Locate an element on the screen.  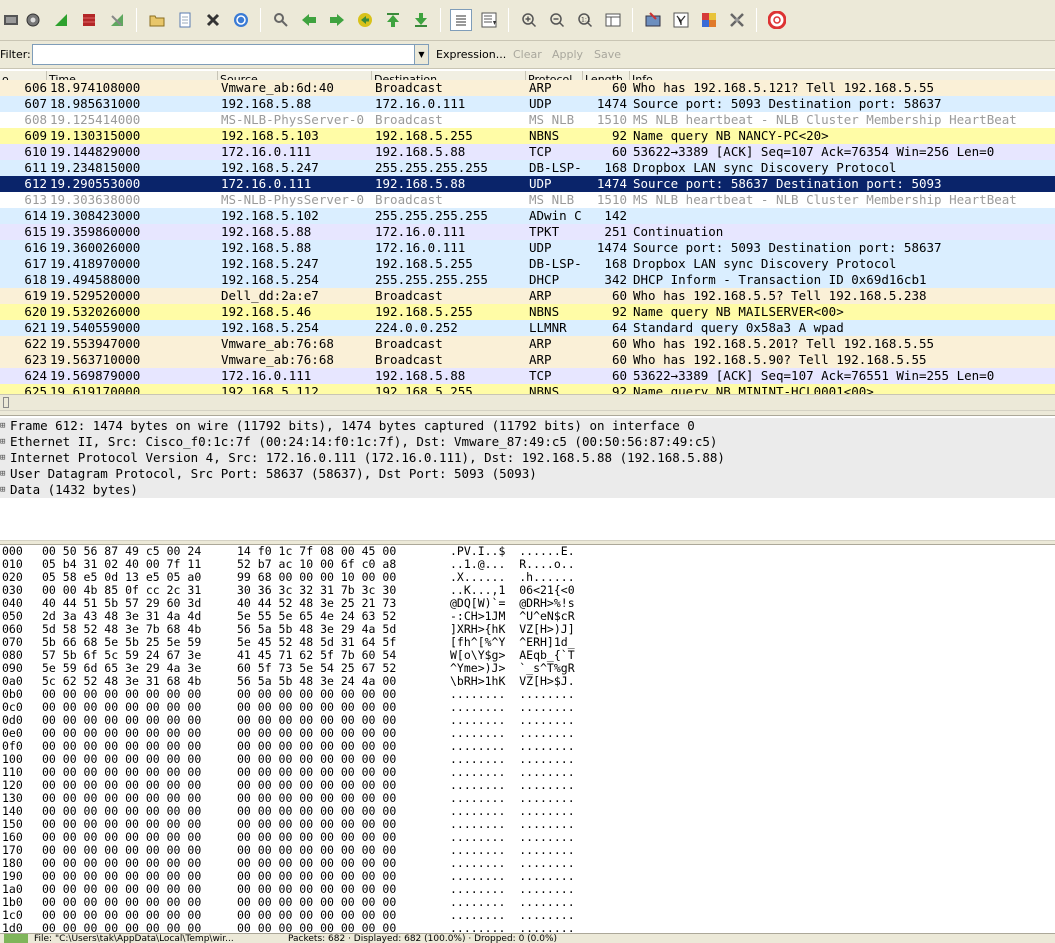
zoom-out-icon is located at coordinates (557, 20).